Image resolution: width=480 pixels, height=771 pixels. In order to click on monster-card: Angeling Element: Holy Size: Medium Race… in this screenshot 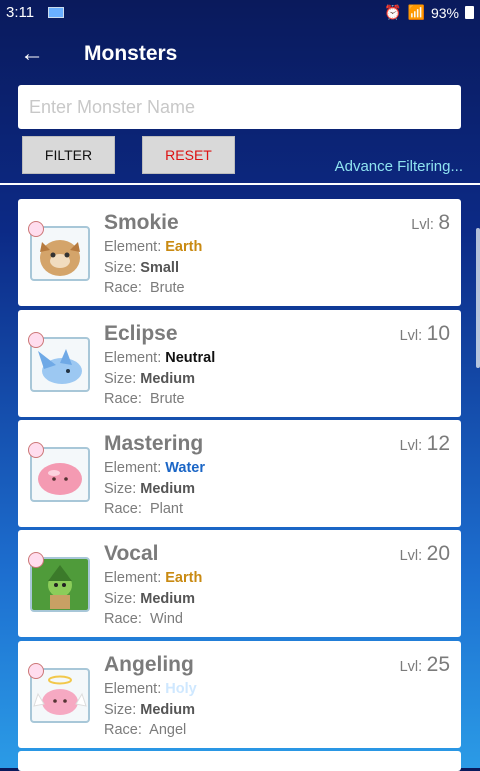, I will do `click(239, 694)`.